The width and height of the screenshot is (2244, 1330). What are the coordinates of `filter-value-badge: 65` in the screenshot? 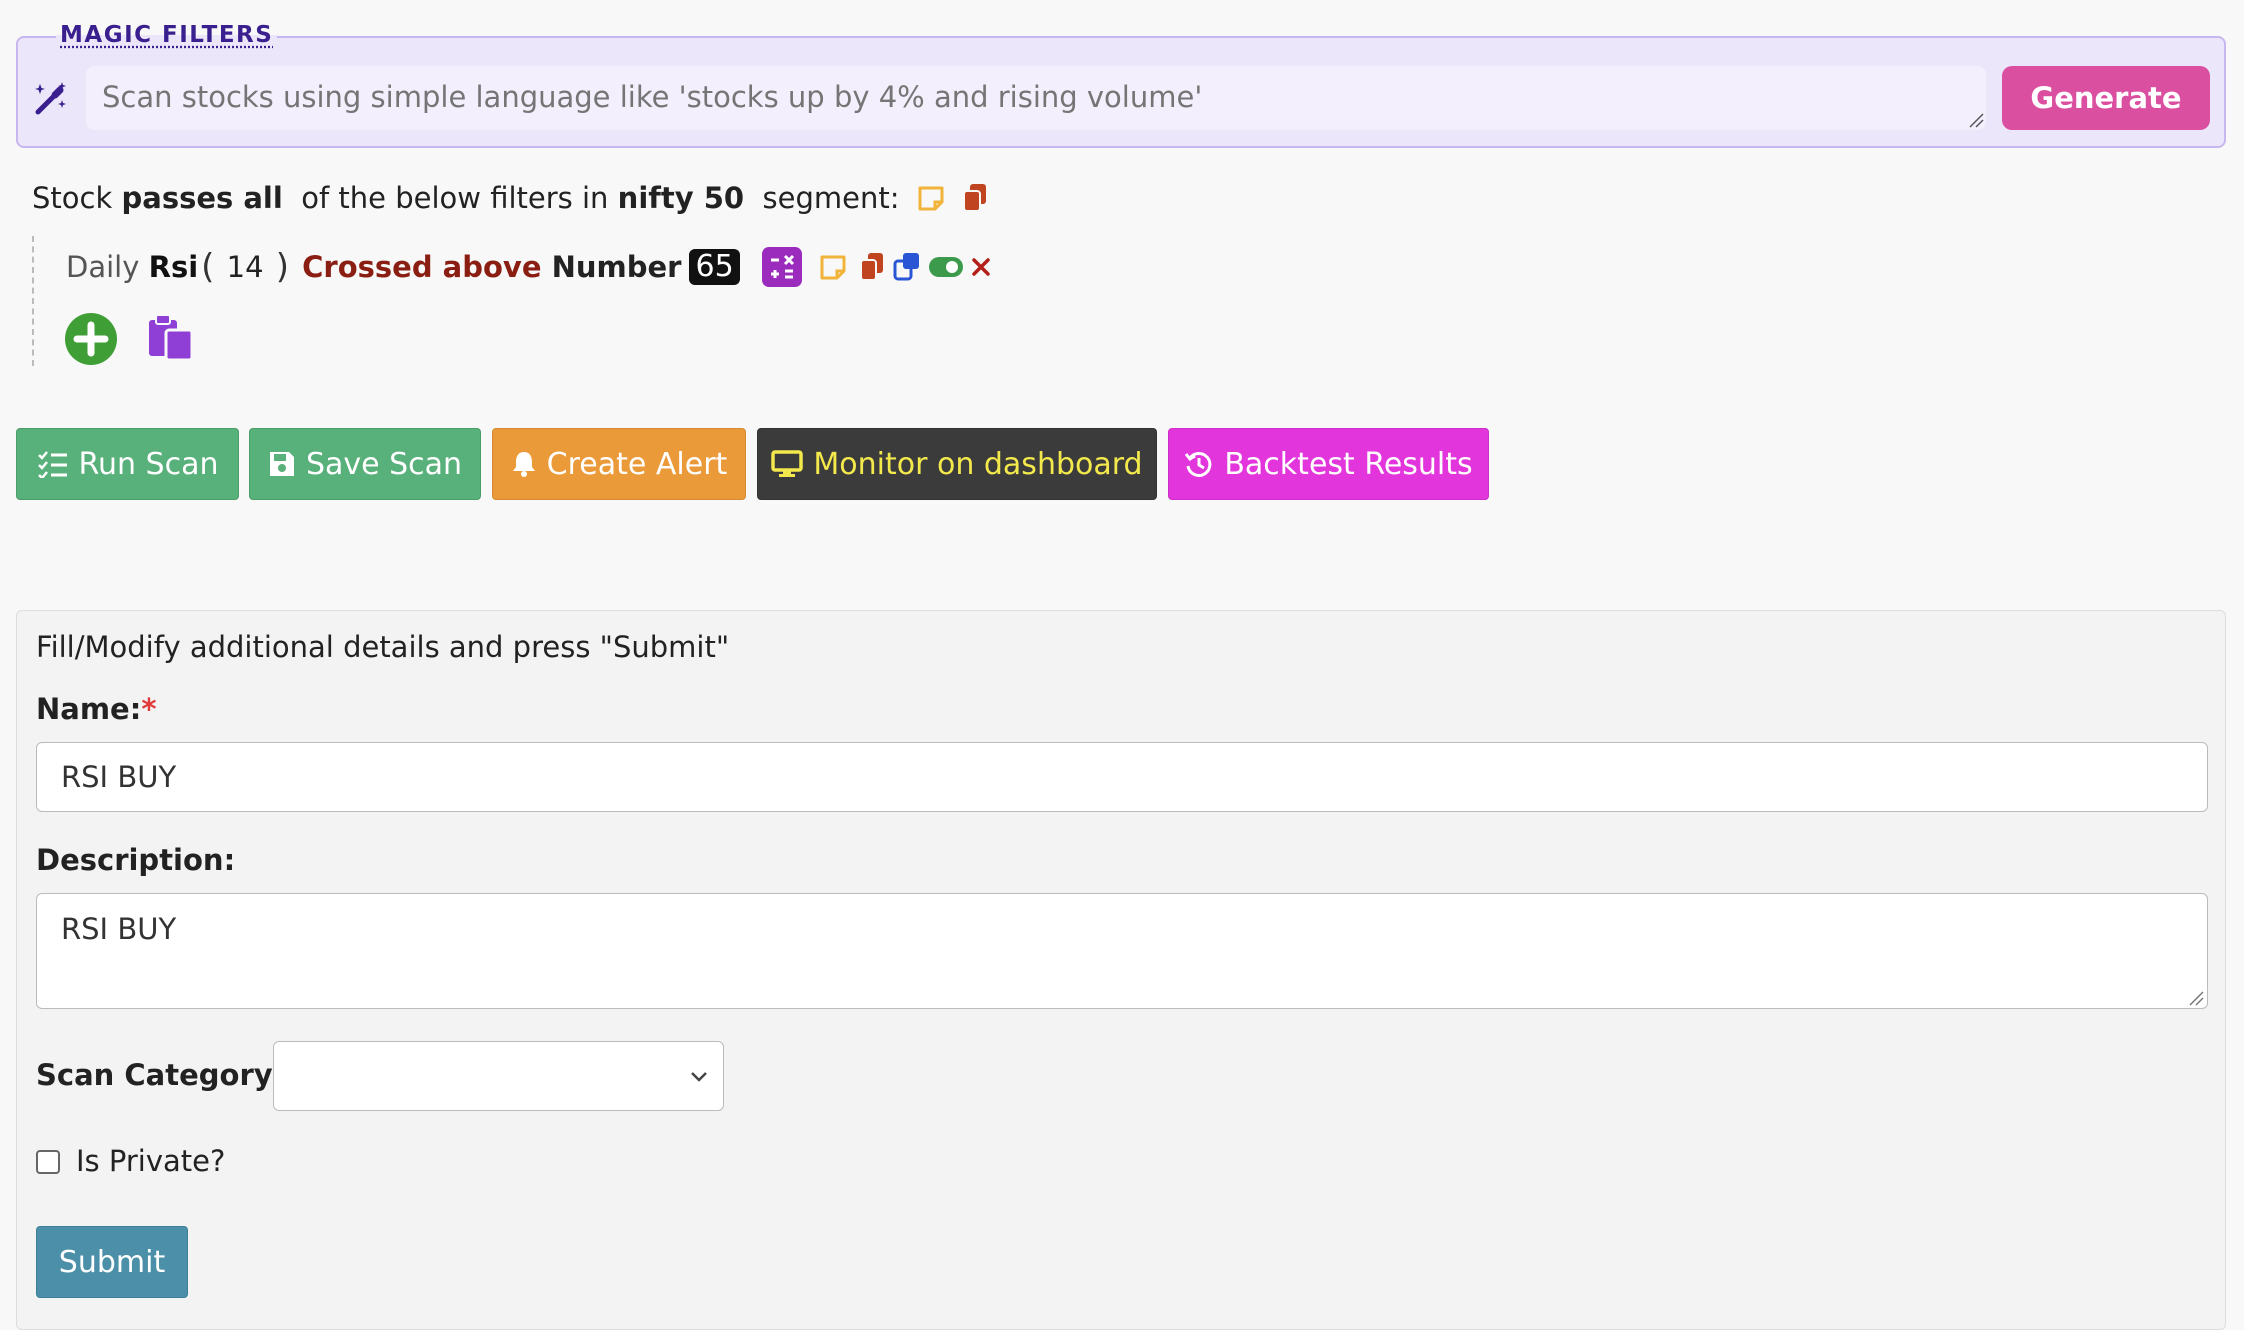 It's located at (714, 267).